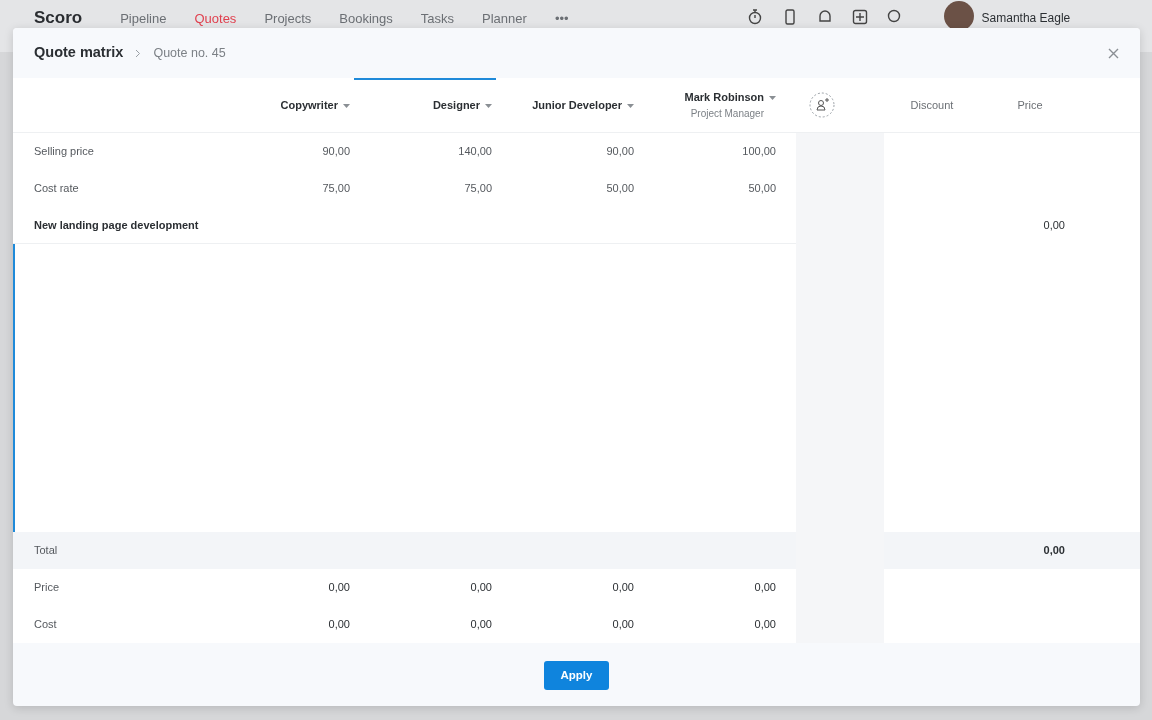  Describe the element at coordinates (425, 105) in the screenshot. I see `column-header: Designer` at that location.